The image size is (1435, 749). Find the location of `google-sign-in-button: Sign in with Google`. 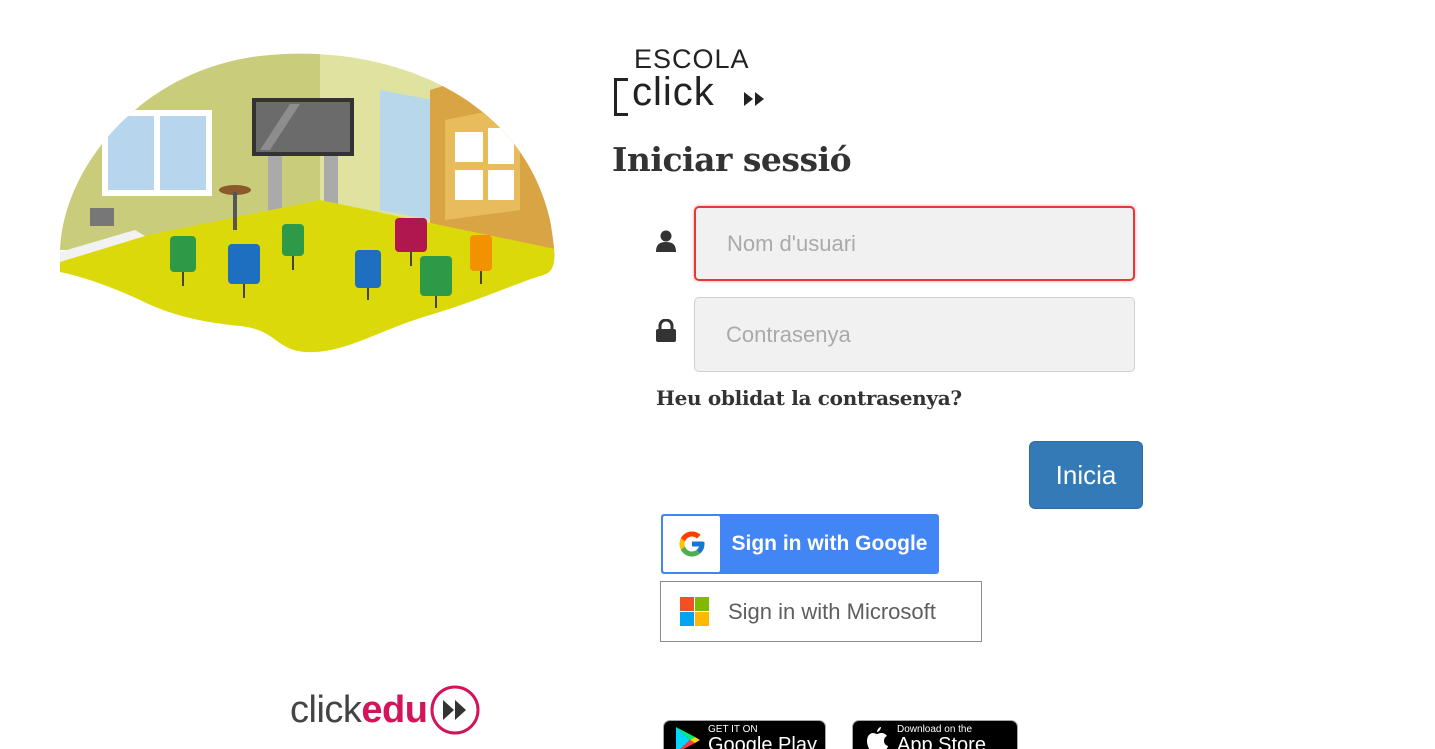

google-sign-in-button: Sign in with Google is located at coordinates (800, 544).